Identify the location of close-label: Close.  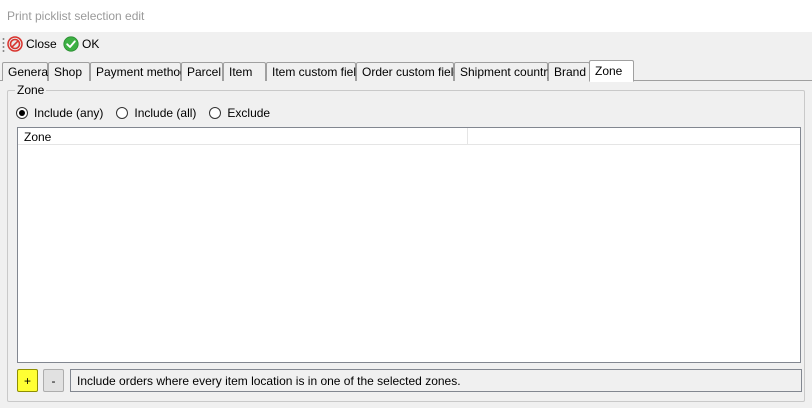
(41, 44).